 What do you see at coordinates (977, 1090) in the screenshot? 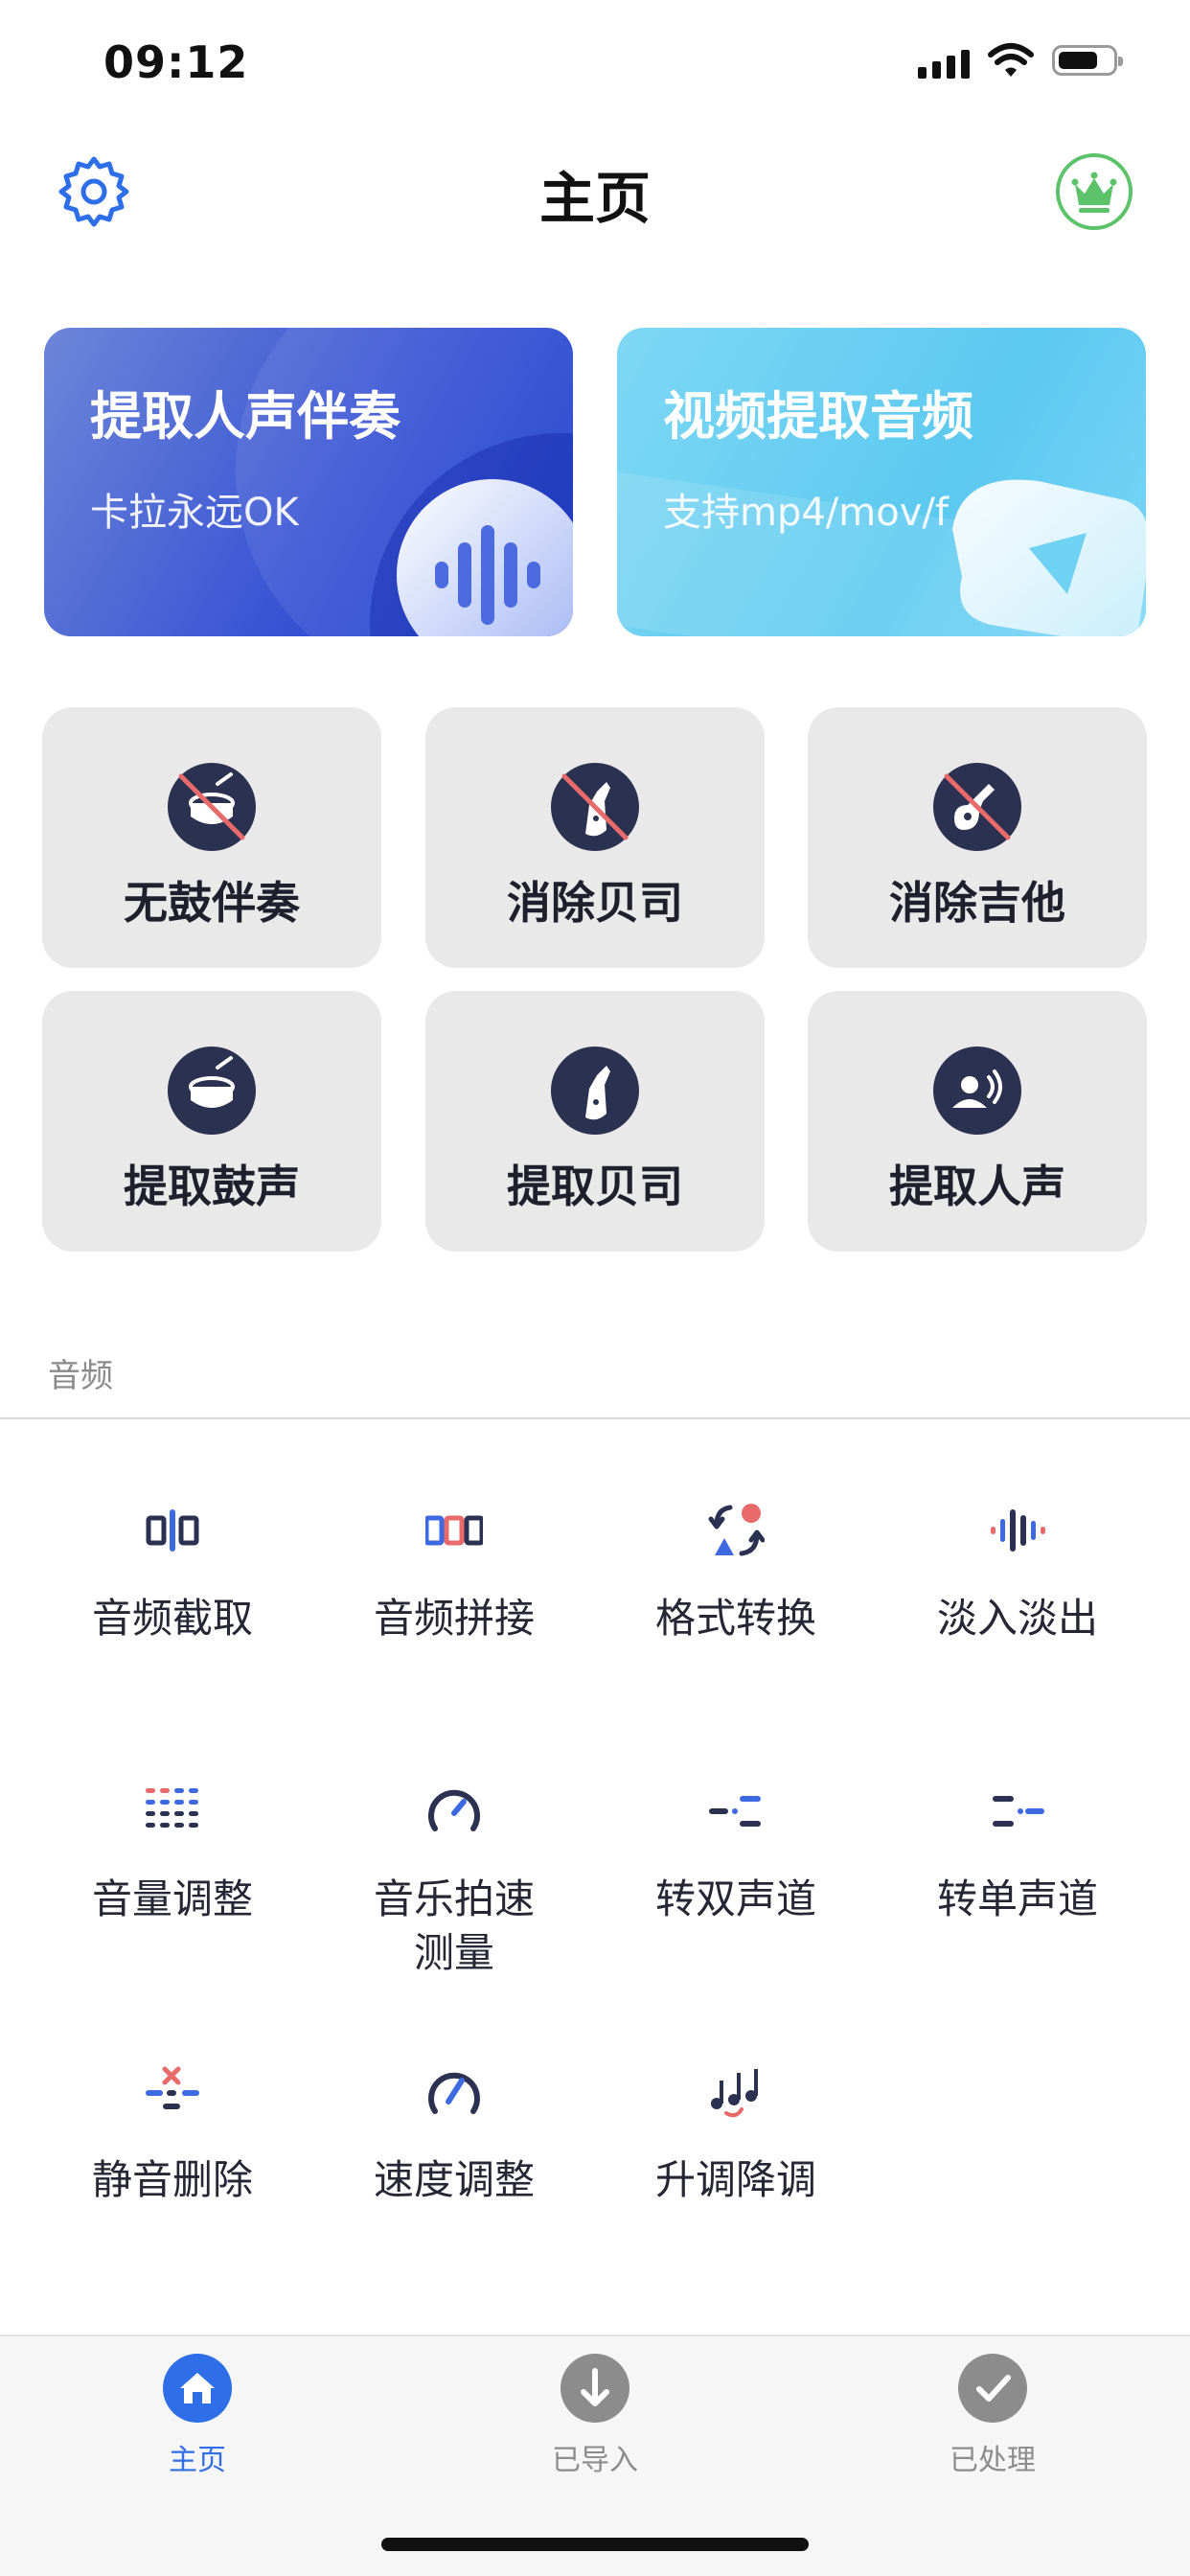
I see `voice-icon` at bounding box center [977, 1090].